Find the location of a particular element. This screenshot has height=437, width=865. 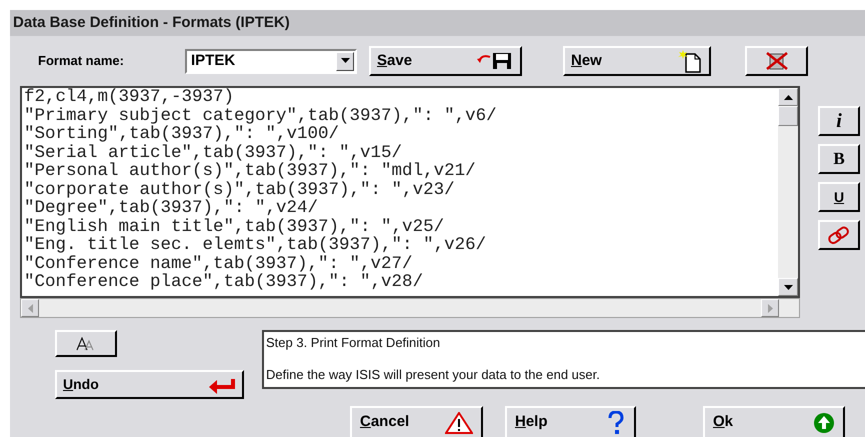

code-line: "Primary subject category",tab(3937),": ",v6/ is located at coordinates (261, 115).